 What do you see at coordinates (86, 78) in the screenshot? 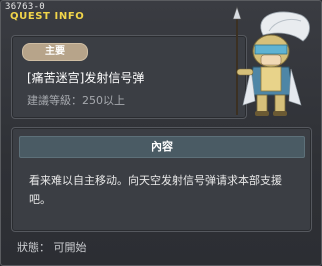
I see `quest-name: [痛苦迷宫]发射信号弹` at bounding box center [86, 78].